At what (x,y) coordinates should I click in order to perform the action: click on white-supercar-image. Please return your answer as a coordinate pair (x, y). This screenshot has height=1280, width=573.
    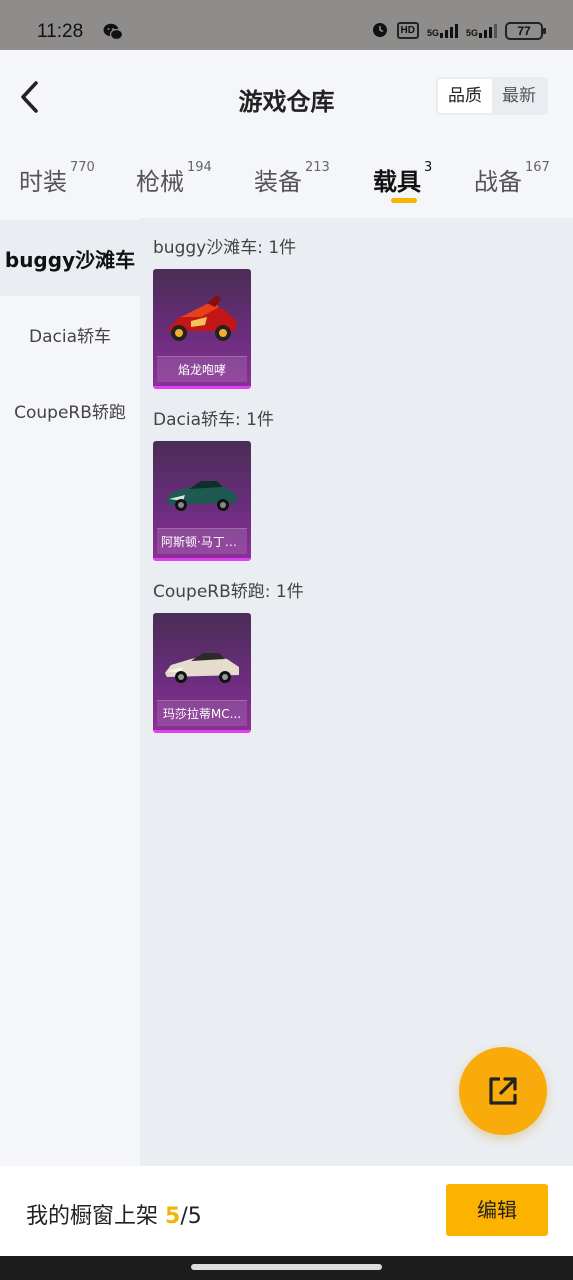
    Looking at the image, I should click on (202, 668).